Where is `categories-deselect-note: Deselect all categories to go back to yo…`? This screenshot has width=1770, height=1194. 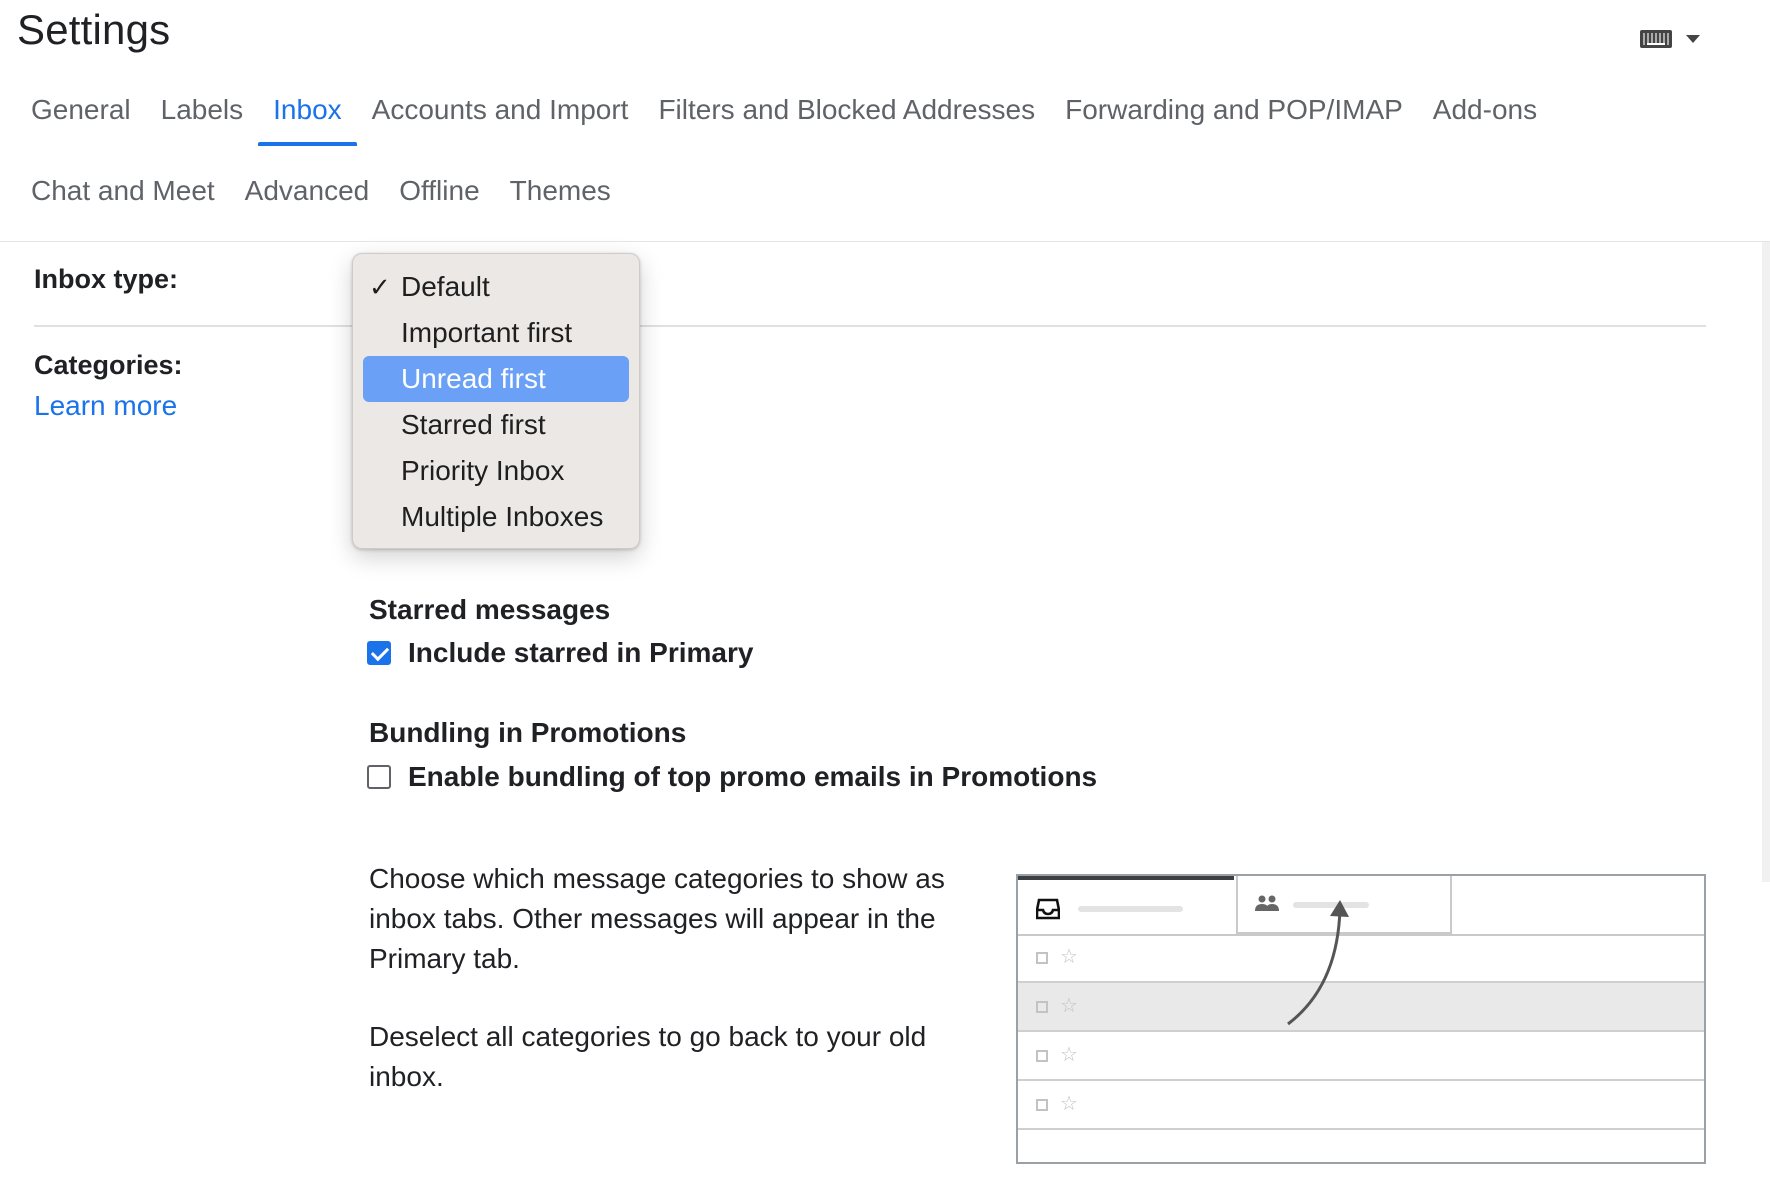
categories-deselect-note: Deselect all categories to go back to yo… is located at coordinates (648, 1056).